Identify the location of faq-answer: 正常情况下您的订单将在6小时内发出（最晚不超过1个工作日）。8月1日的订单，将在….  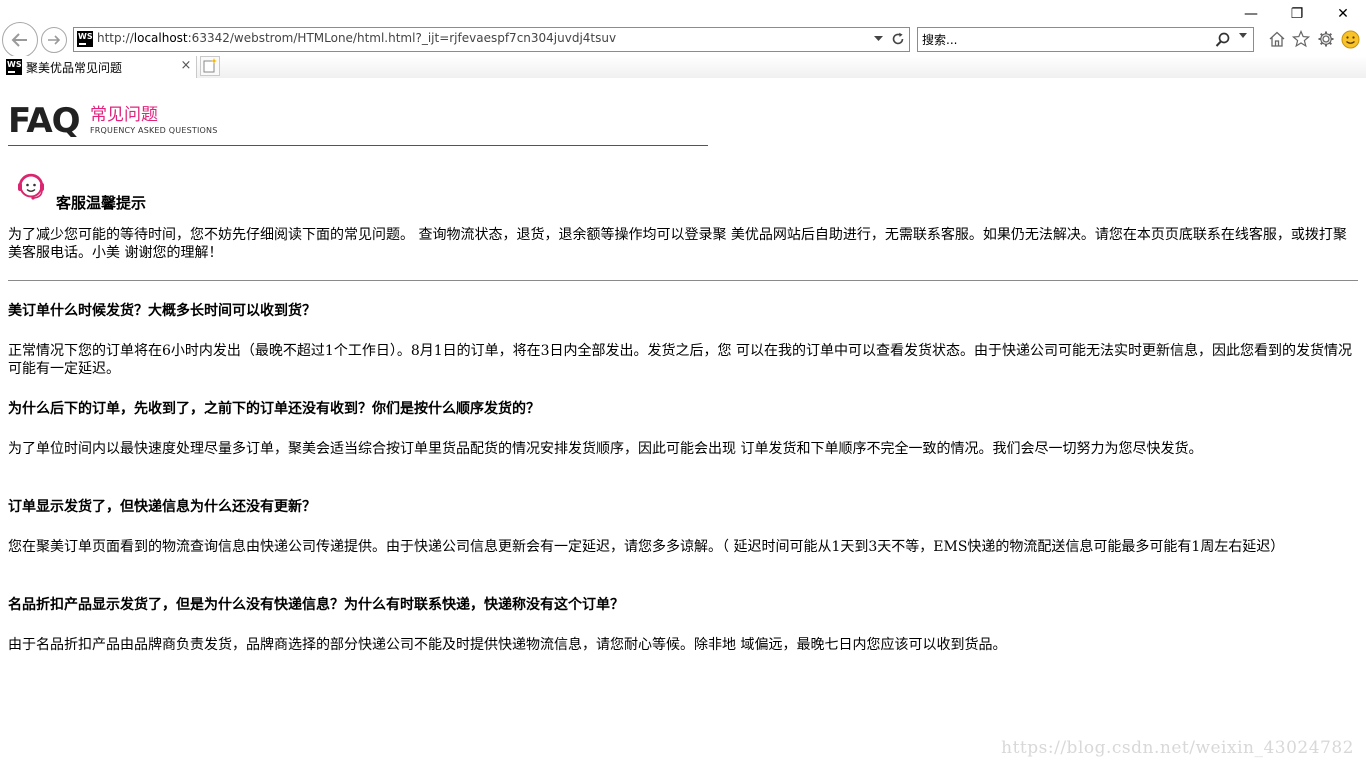
(680, 360).